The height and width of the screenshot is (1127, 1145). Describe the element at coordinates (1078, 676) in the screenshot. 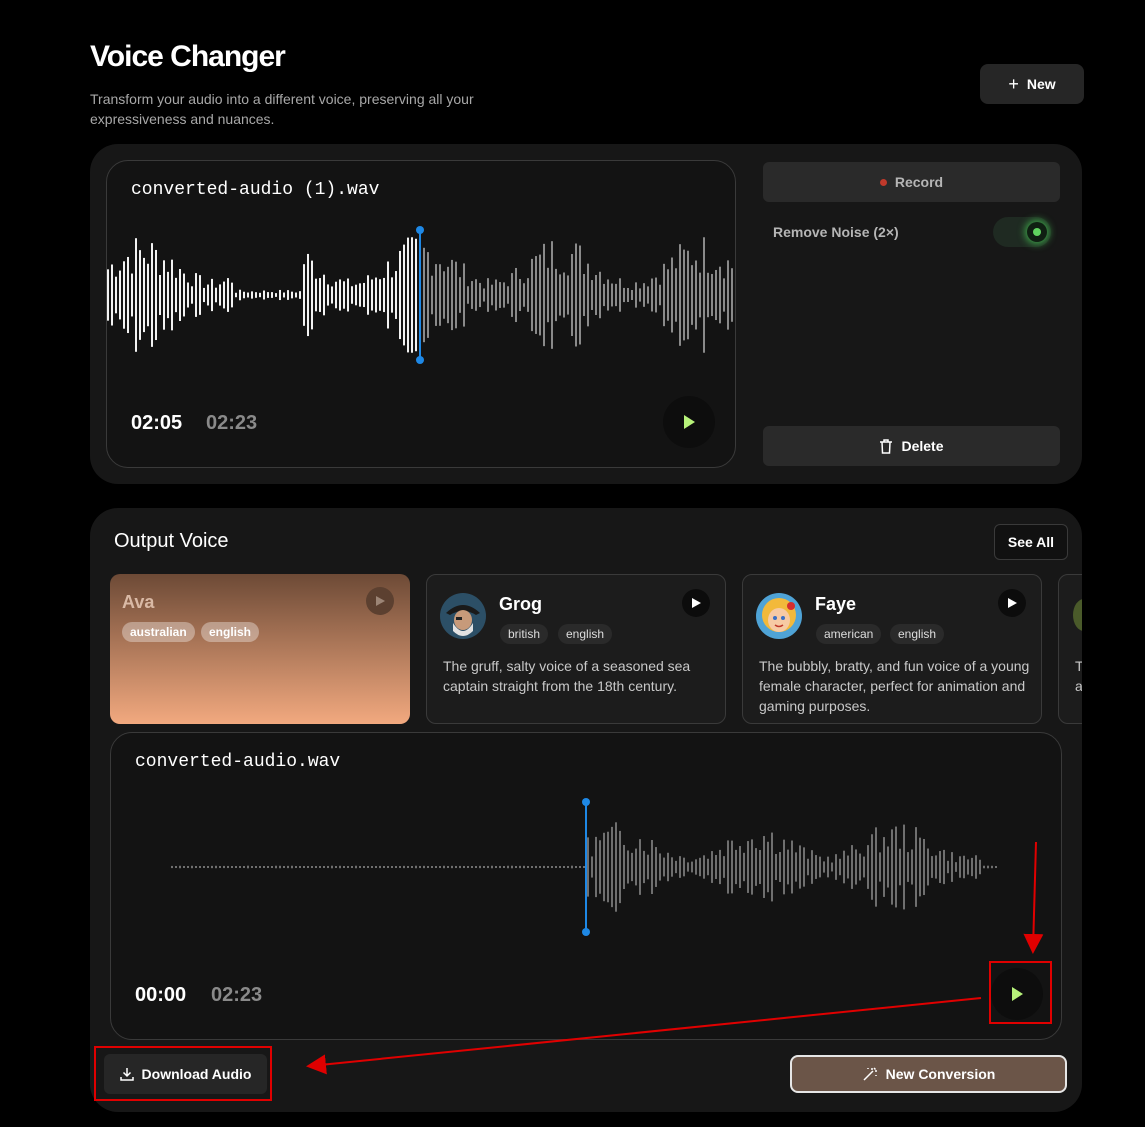

I see `voice-description: T a` at that location.